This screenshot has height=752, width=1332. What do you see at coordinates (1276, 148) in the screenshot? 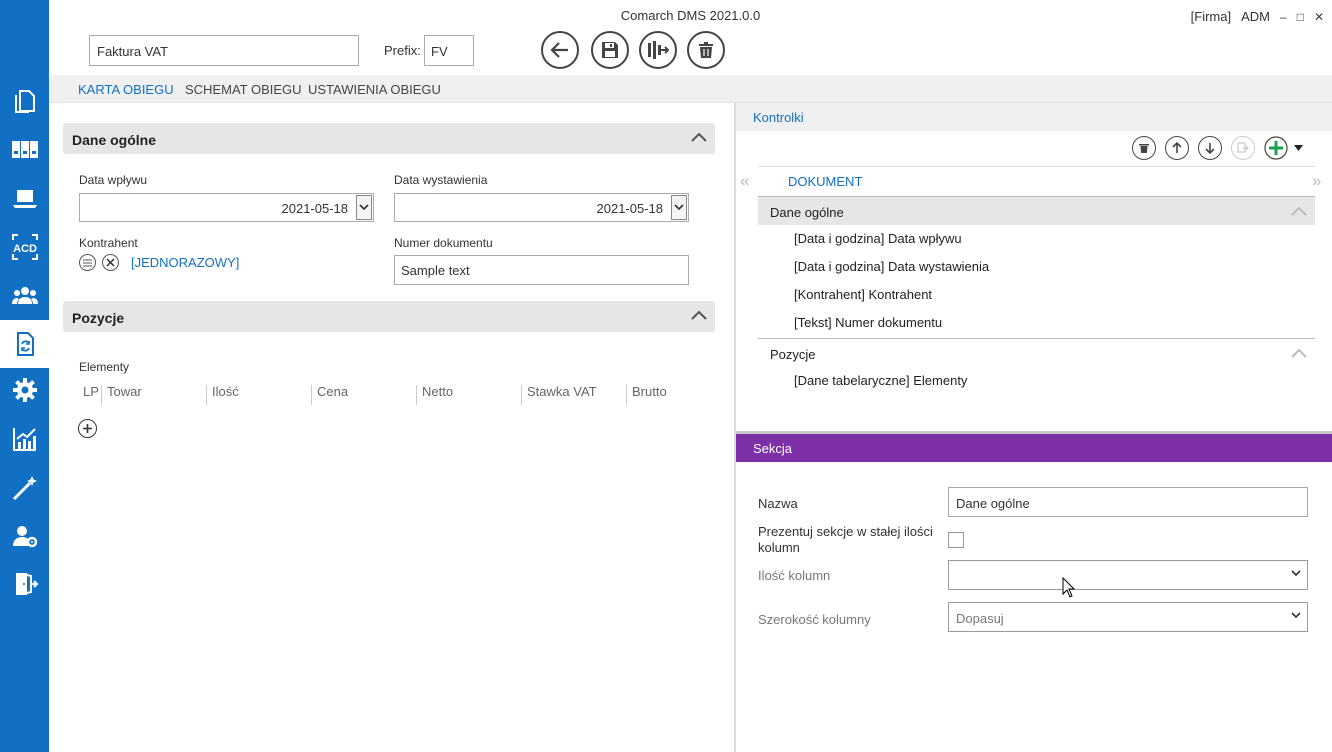
I see `add-control-button` at bounding box center [1276, 148].